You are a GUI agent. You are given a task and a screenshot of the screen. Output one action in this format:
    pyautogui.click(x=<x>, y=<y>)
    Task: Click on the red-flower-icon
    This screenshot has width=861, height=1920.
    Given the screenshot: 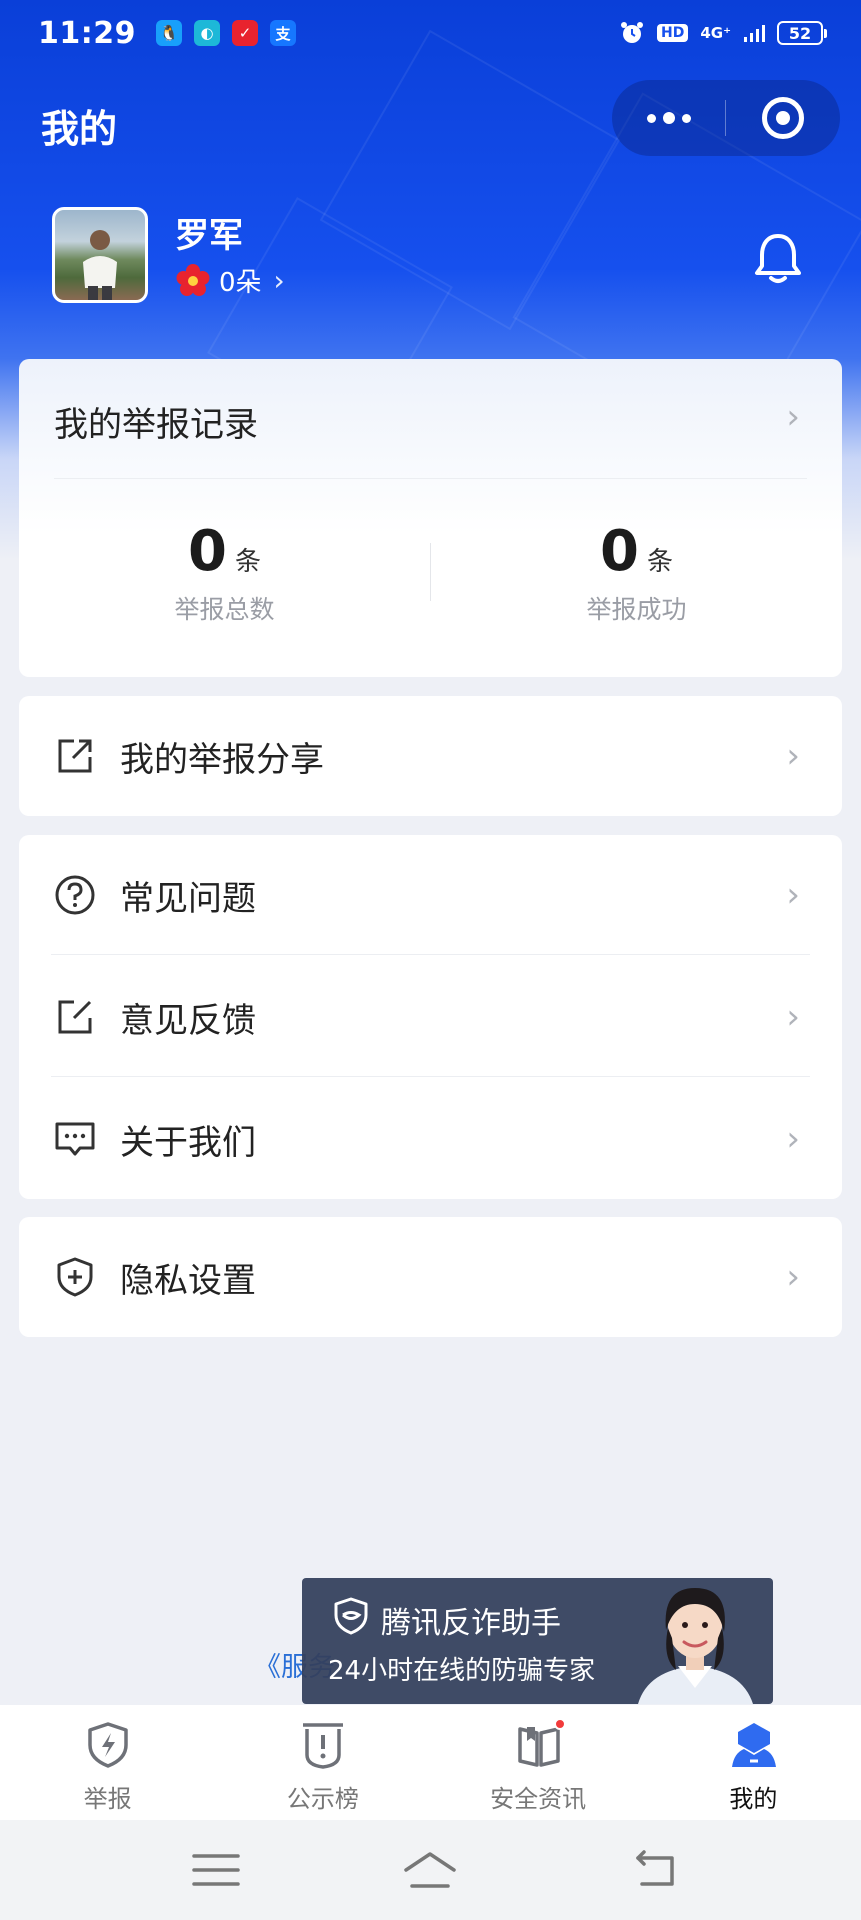 What is the action you would take?
    pyautogui.click(x=193, y=279)
    